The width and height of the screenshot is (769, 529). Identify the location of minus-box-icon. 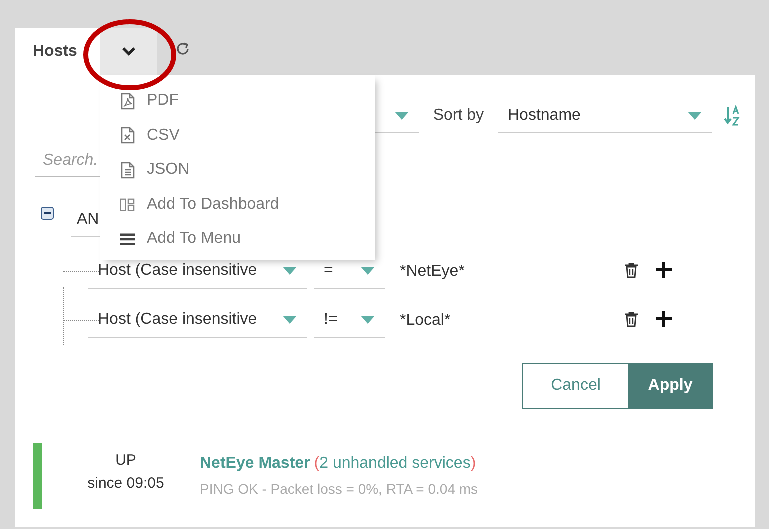
(47, 213).